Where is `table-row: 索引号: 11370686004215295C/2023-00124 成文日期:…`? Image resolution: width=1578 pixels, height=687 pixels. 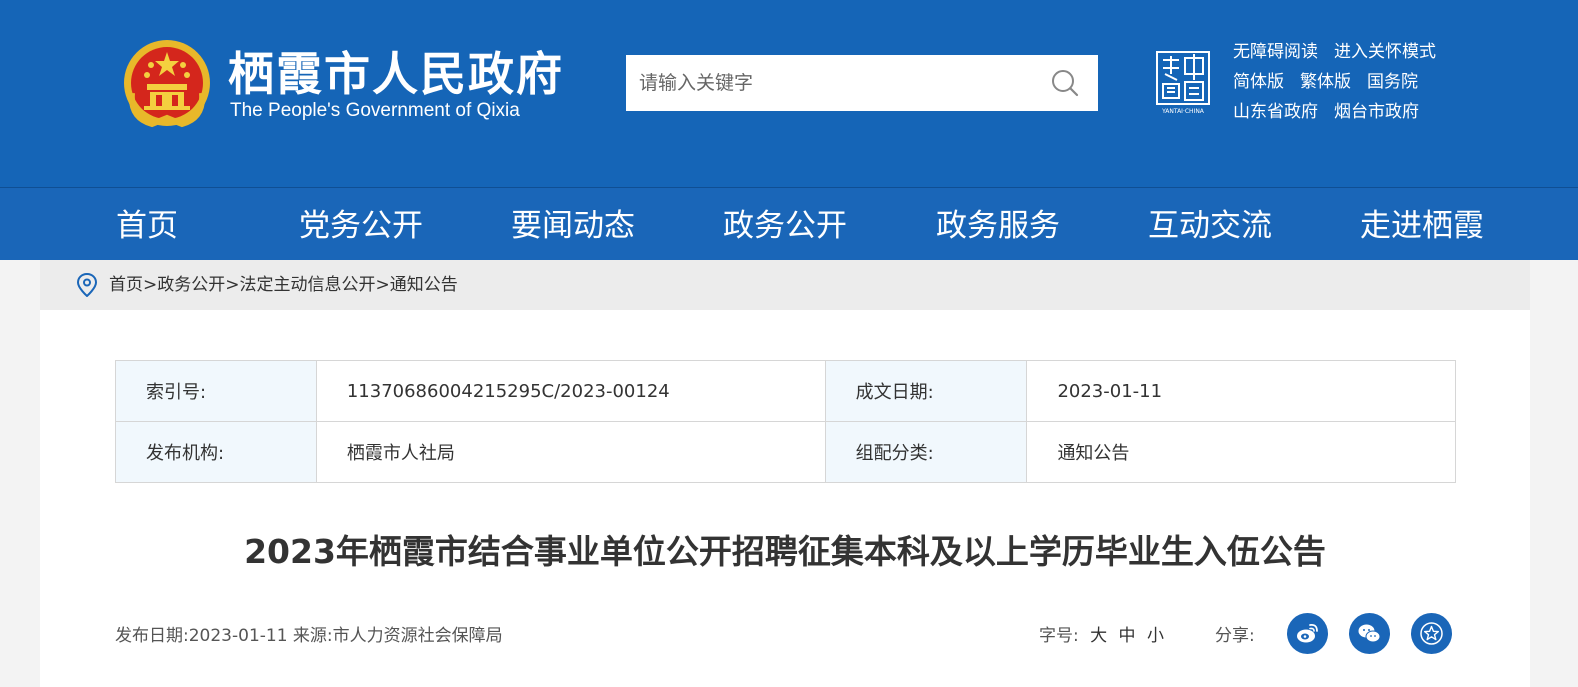
table-row: 索引号: 11370686004215295C/2023-00124 成文日期:… is located at coordinates (785, 391).